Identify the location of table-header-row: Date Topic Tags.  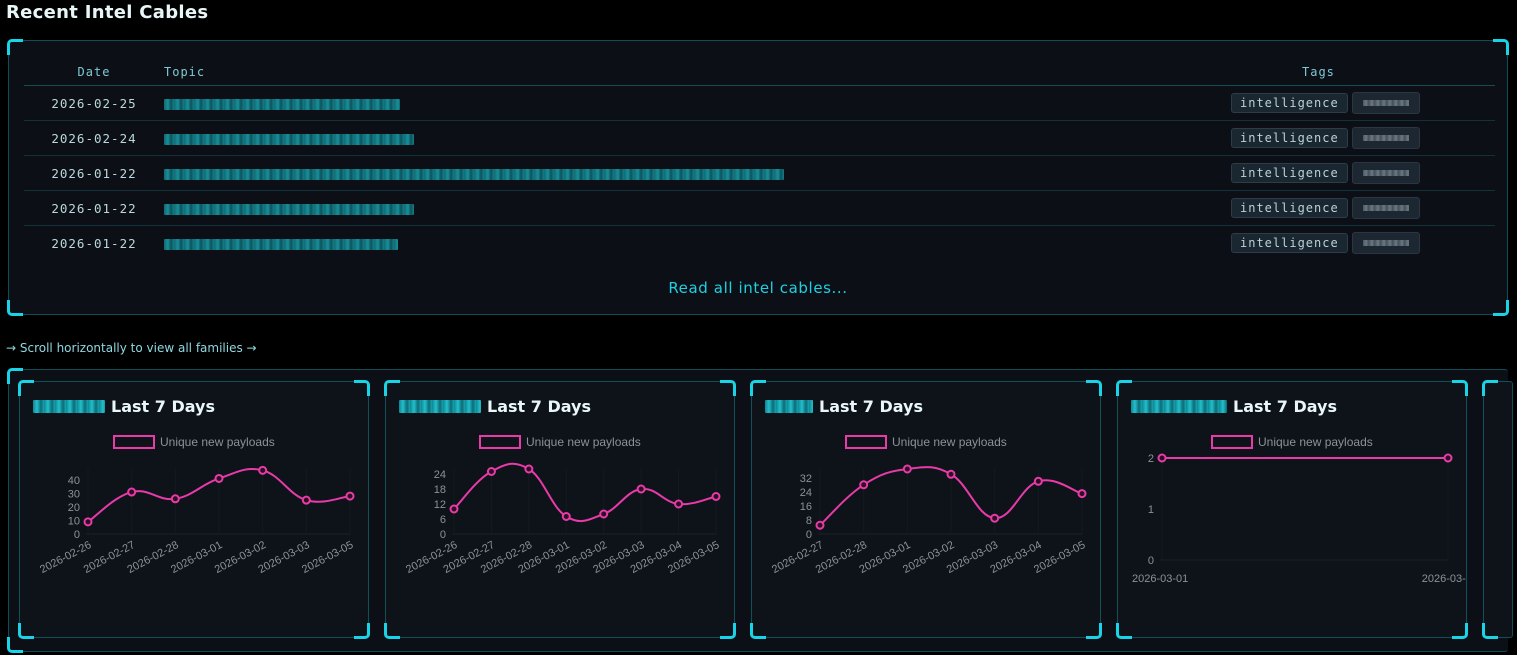
(759, 72).